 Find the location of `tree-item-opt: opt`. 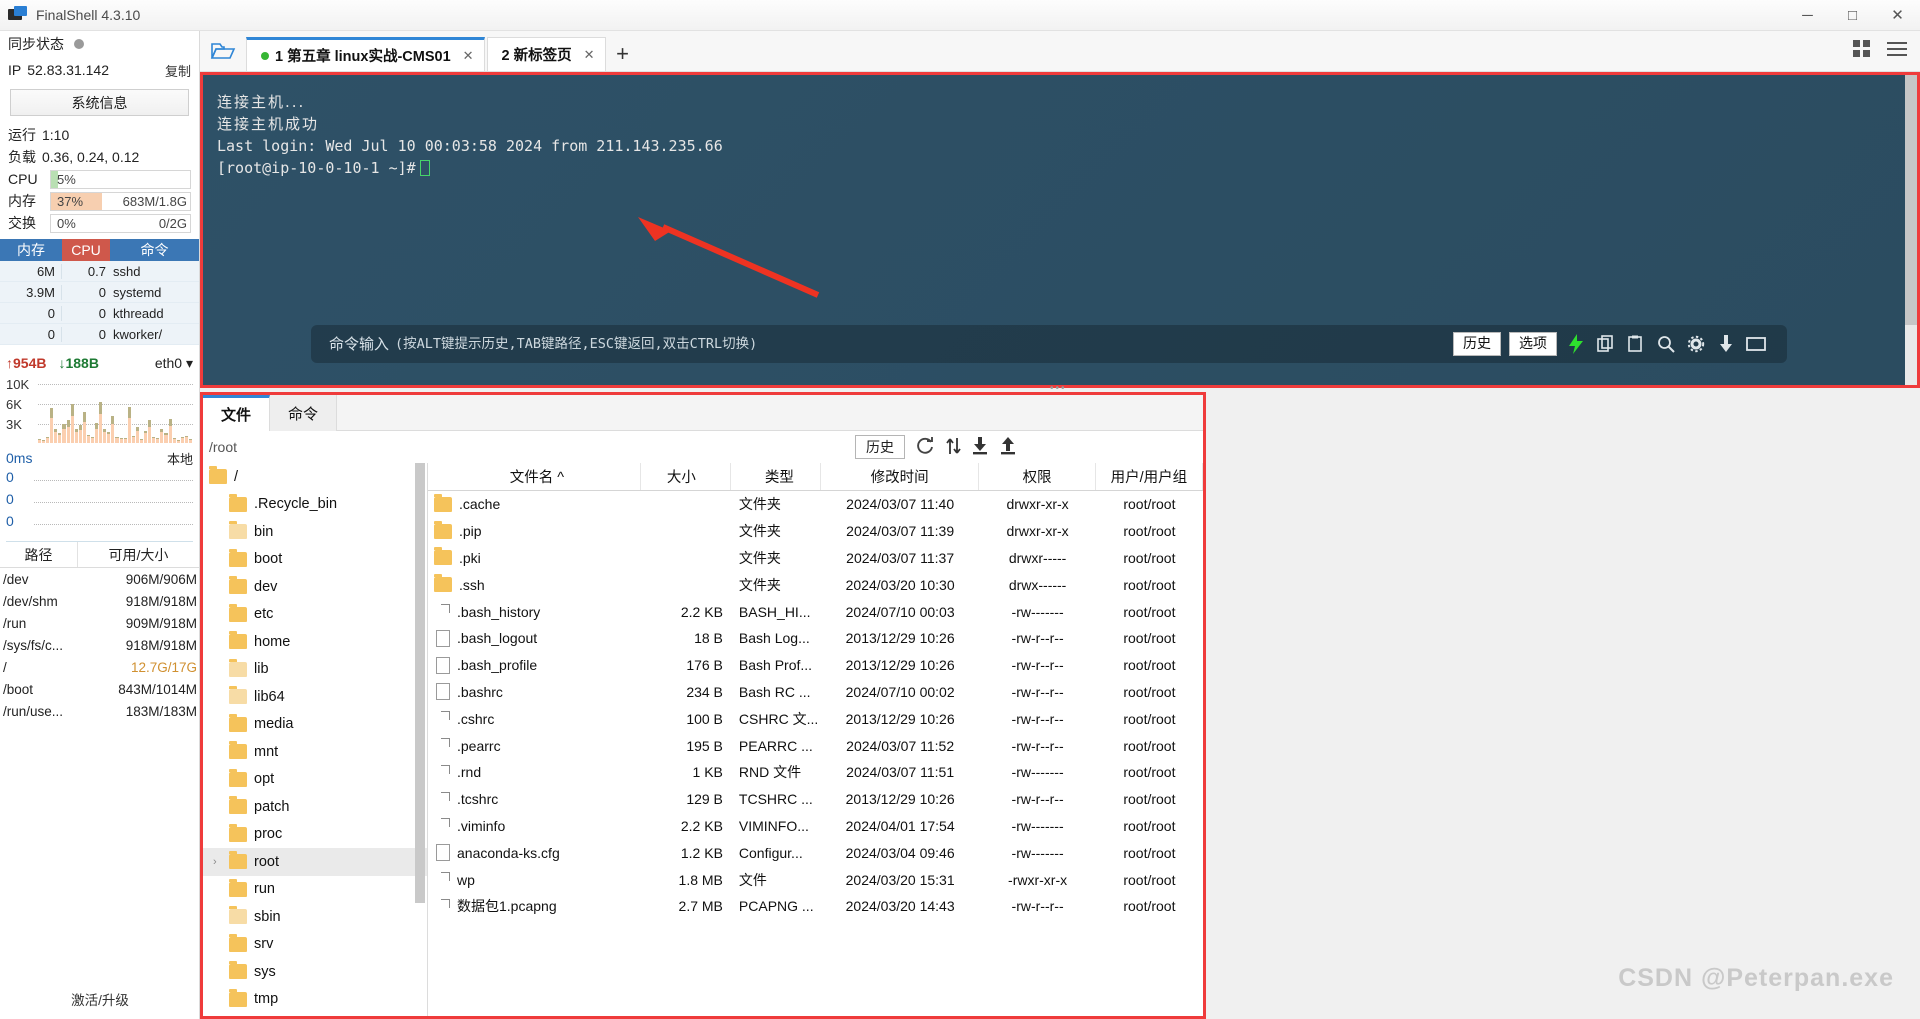

tree-item-opt: opt is located at coordinates (315, 780).